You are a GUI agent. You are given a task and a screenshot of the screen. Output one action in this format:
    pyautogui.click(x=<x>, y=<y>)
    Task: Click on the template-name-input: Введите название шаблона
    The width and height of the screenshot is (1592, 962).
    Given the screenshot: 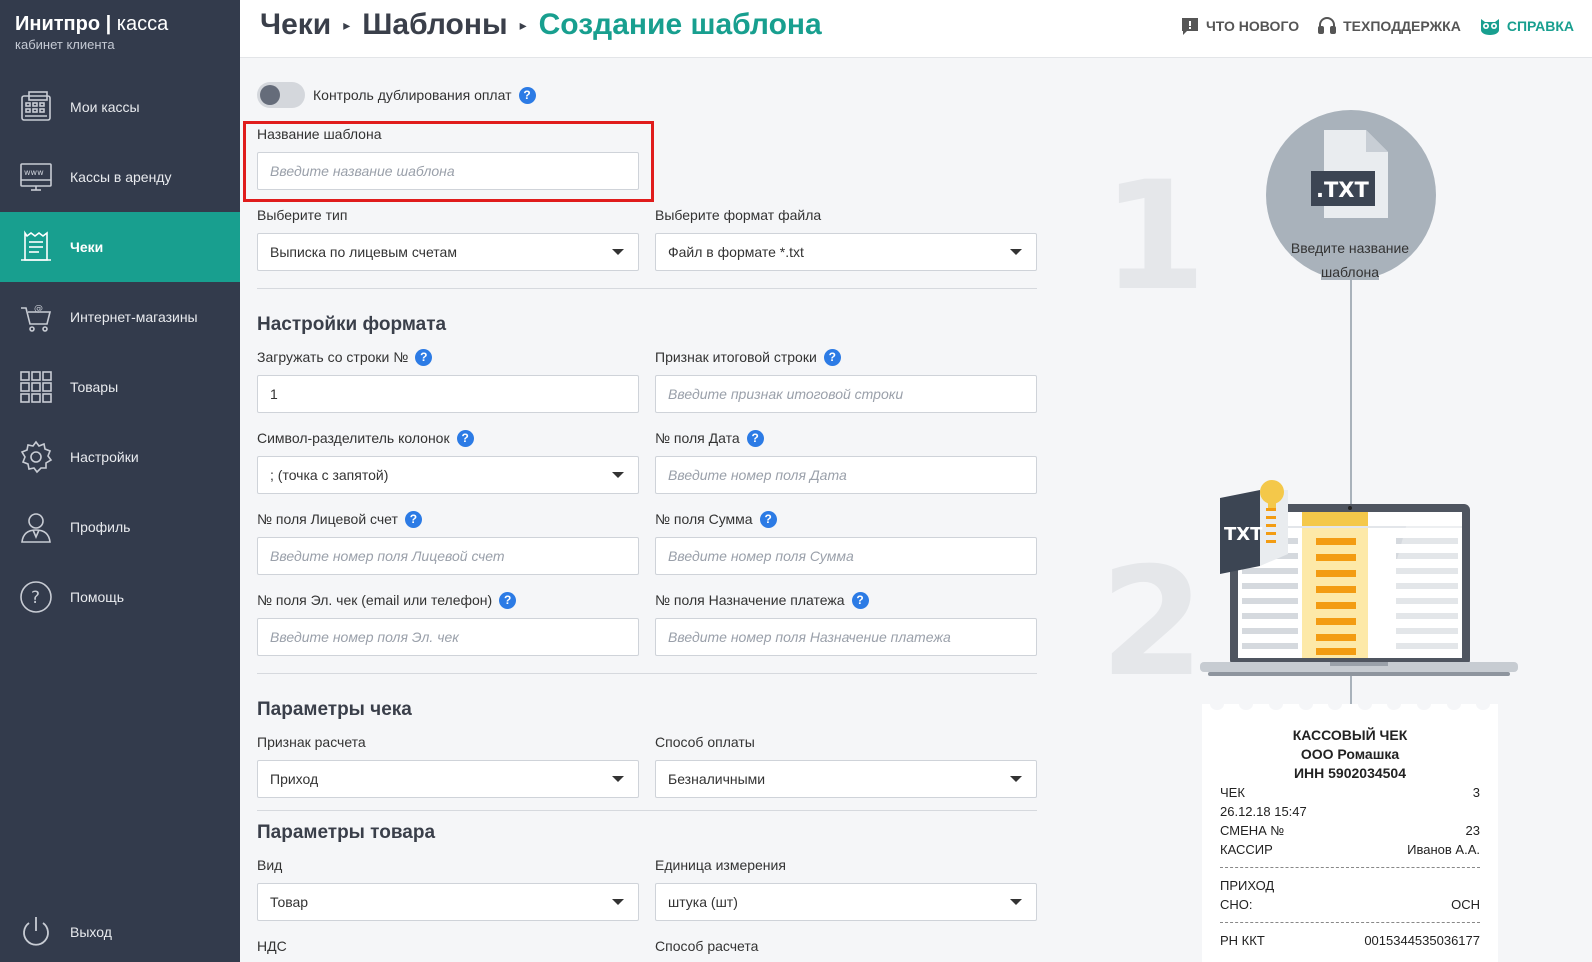 What is the action you would take?
    pyautogui.click(x=448, y=171)
    